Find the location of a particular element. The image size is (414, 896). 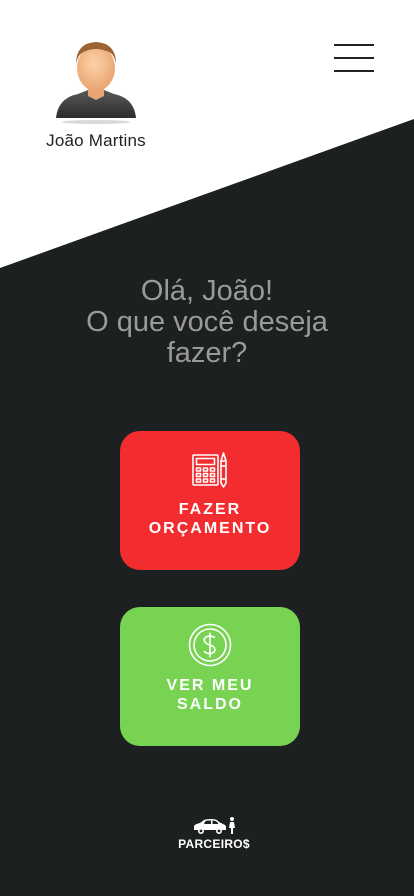

user-avatar-icon is located at coordinates (96, 82).